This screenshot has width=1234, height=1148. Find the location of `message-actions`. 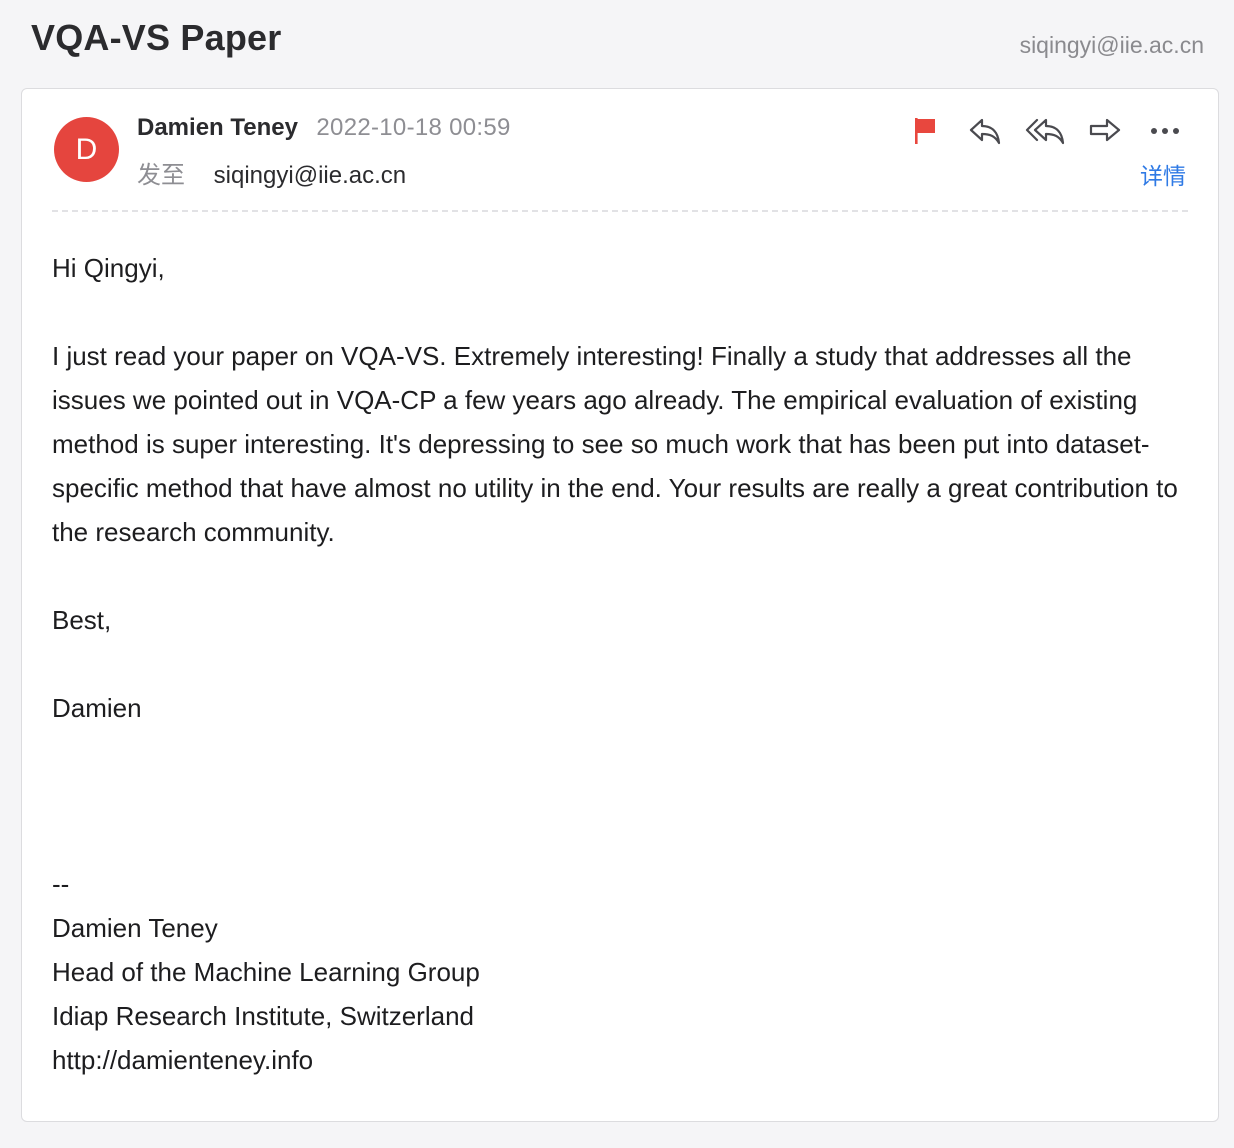

message-actions is located at coordinates (1038, 131).